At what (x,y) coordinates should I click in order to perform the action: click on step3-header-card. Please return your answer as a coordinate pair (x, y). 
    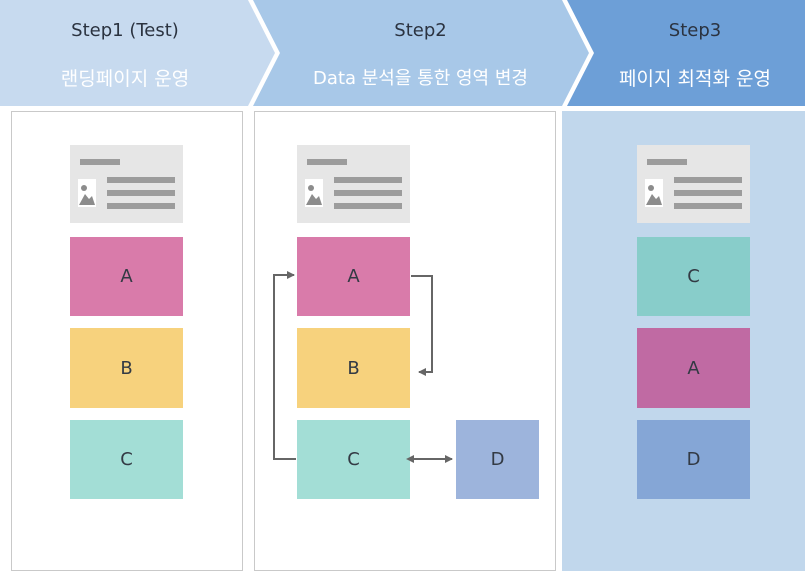
    Looking at the image, I should click on (693, 184).